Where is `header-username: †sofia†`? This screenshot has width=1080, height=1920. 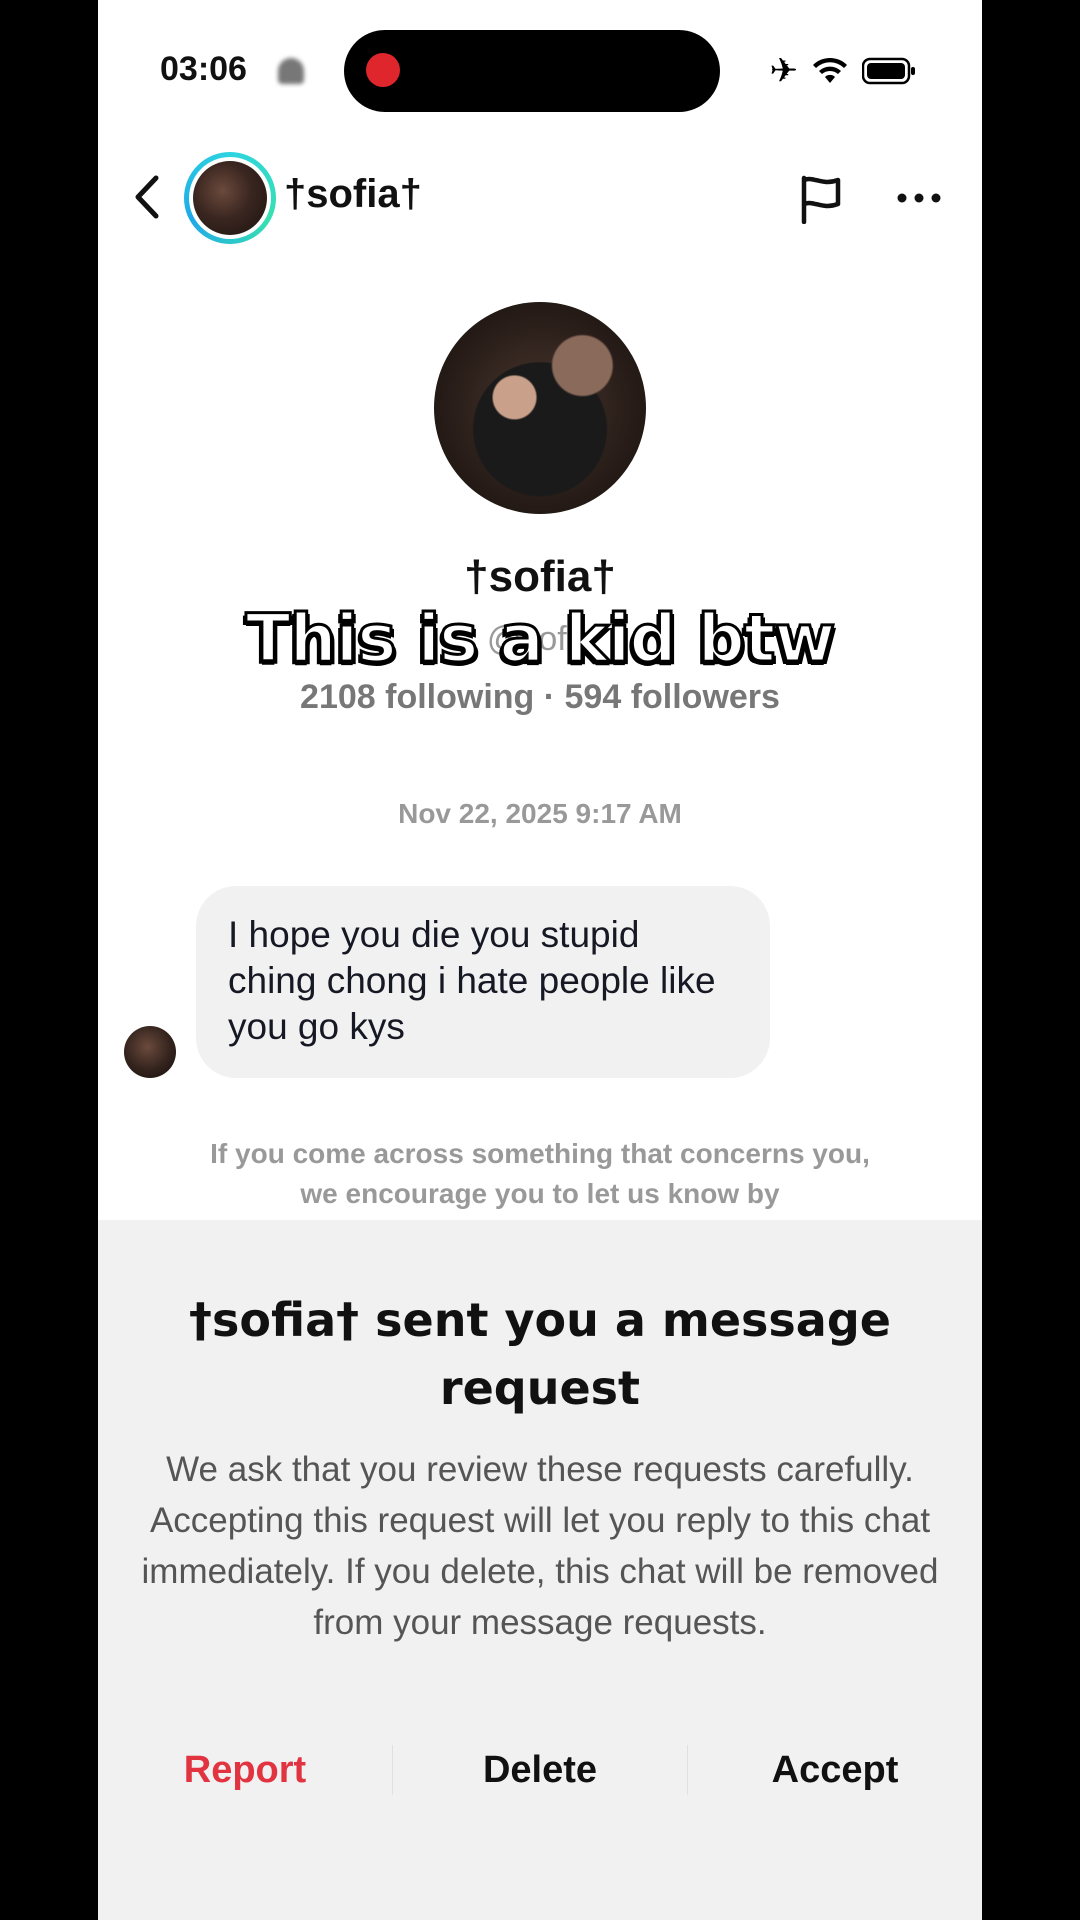 header-username: †sofia† is located at coordinates (353, 194).